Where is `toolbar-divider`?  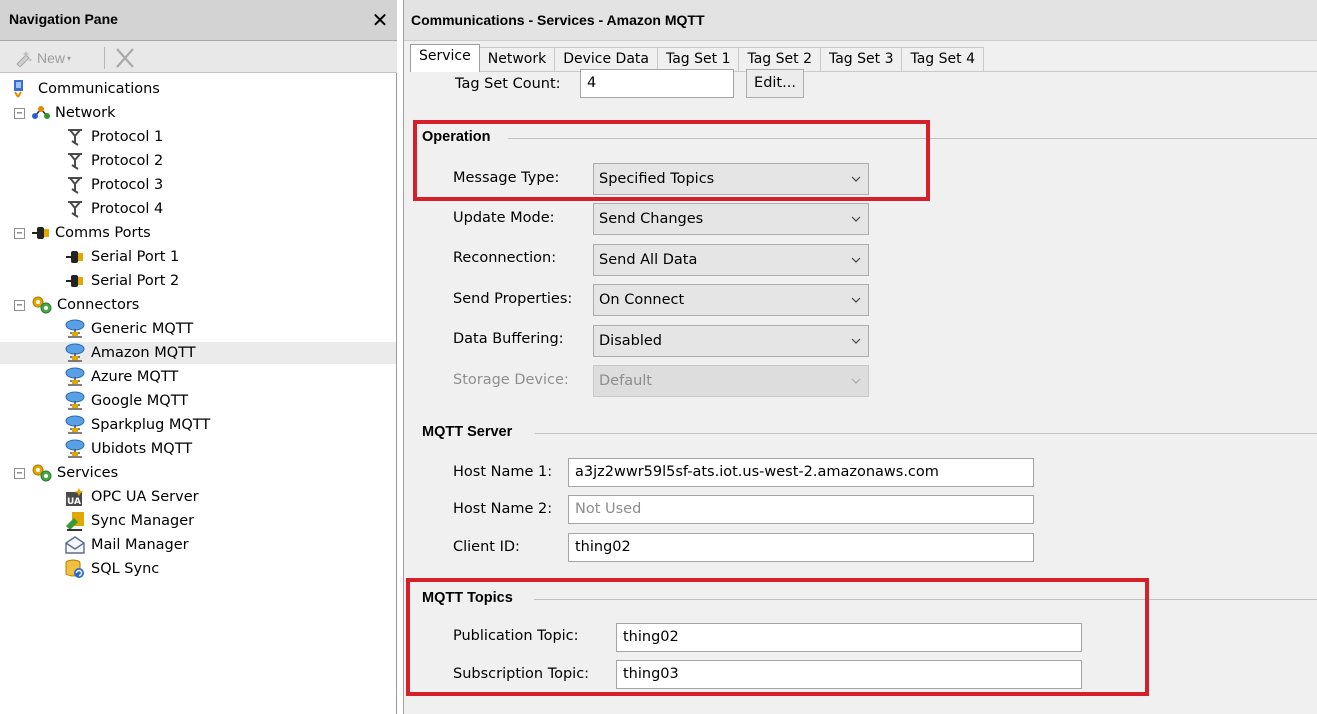 toolbar-divider is located at coordinates (104, 58).